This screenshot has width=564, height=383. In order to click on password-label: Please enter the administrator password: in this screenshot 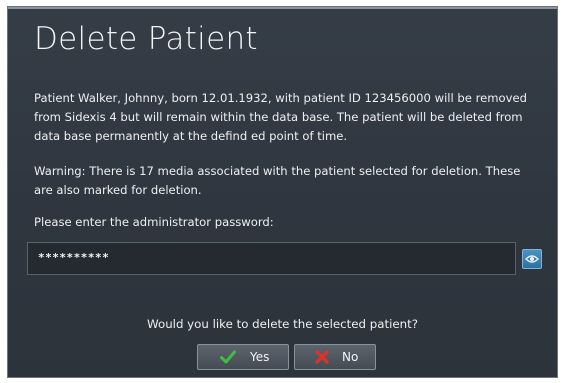, I will do `click(154, 222)`.